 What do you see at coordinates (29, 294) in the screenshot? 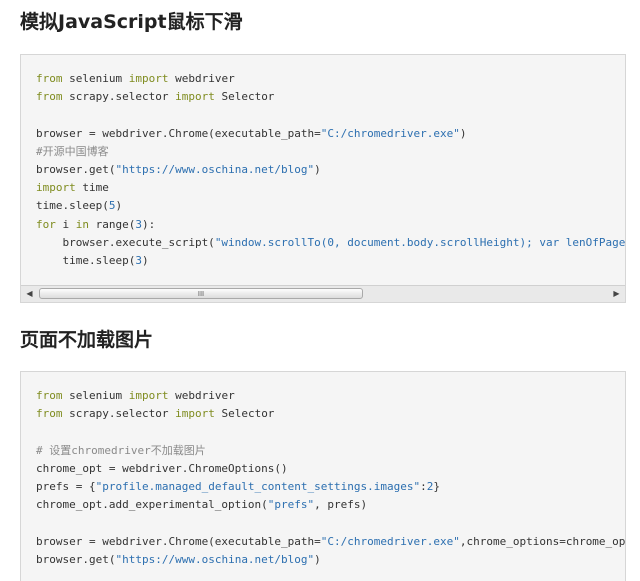
I see `scroll-left-arrow-icon: ◀` at bounding box center [29, 294].